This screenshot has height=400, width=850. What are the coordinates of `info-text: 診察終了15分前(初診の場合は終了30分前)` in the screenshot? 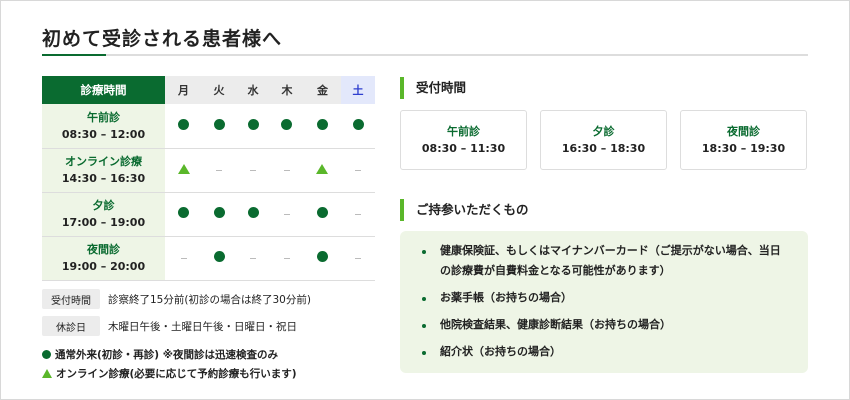 It's located at (209, 299).